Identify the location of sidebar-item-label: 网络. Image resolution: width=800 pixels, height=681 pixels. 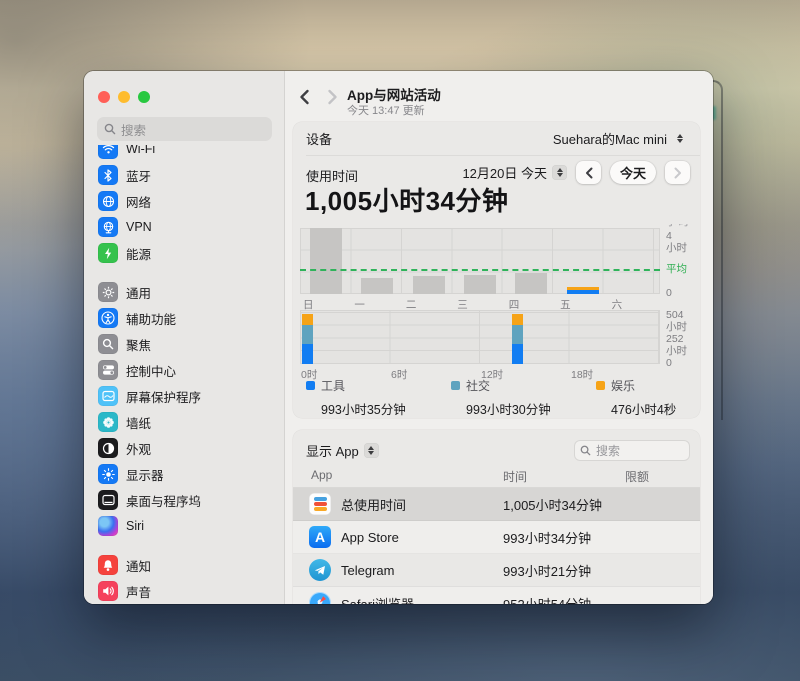
(139, 202).